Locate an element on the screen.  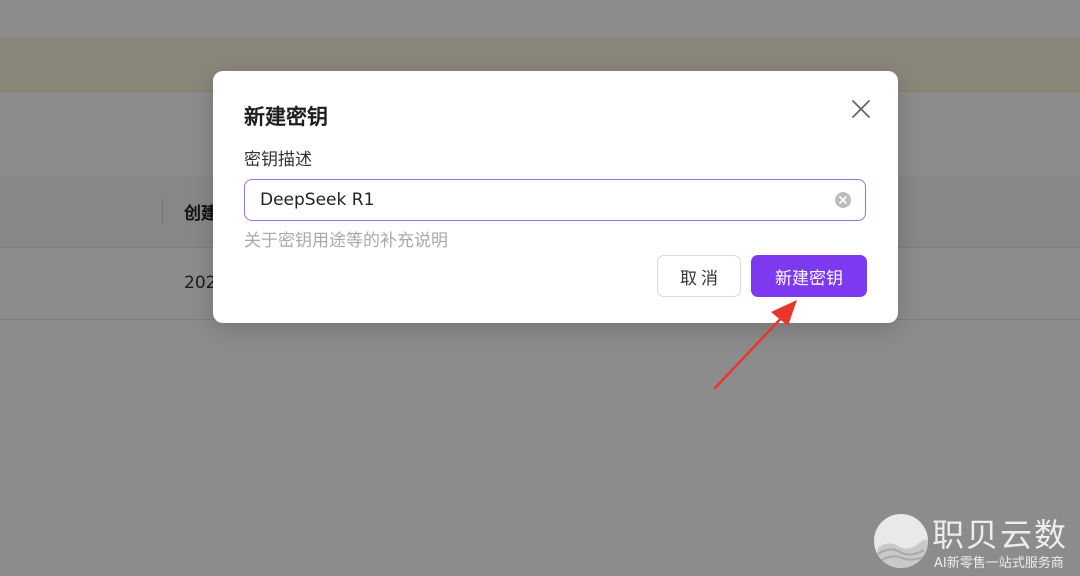
key-description-label: 密钥描述 is located at coordinates (278, 160).